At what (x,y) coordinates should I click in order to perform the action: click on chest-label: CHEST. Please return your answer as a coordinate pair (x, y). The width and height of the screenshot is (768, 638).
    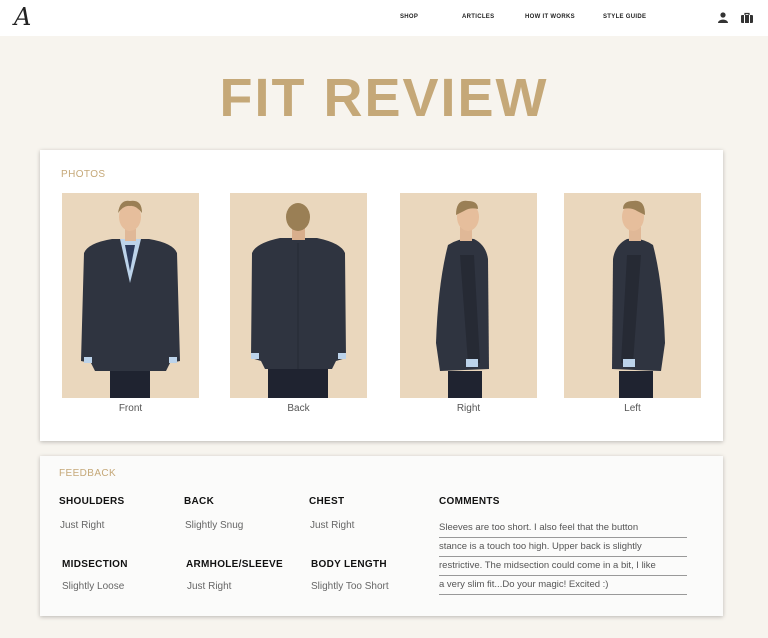
    Looking at the image, I should click on (327, 501).